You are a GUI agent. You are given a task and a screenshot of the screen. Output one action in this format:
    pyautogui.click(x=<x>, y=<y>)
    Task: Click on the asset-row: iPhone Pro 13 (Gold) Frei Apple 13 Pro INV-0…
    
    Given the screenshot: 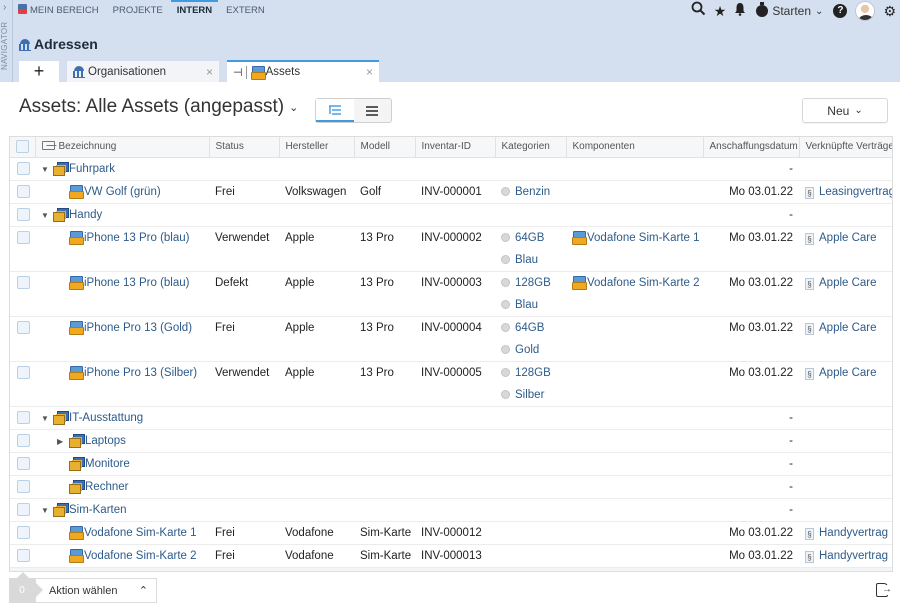 What is the action you would take?
    pyautogui.click(x=451, y=339)
    